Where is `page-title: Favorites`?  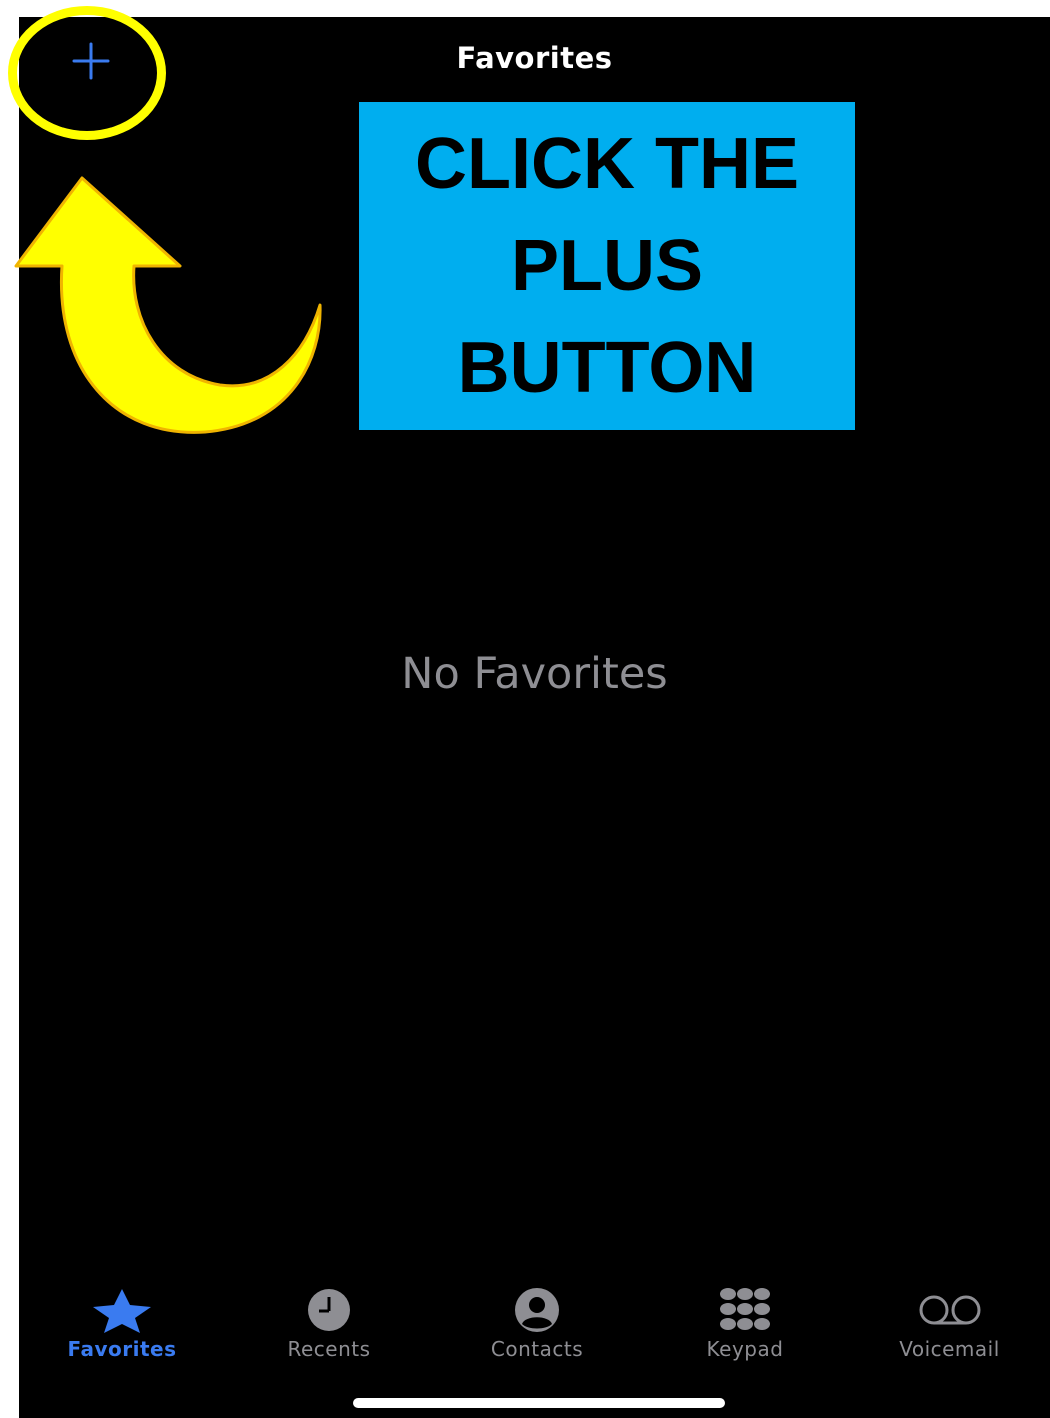 page-title: Favorites is located at coordinates (534, 58).